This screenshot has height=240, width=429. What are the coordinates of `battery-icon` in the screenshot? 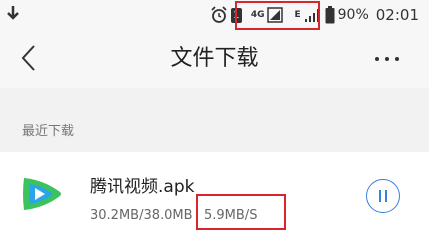 It's located at (330, 15).